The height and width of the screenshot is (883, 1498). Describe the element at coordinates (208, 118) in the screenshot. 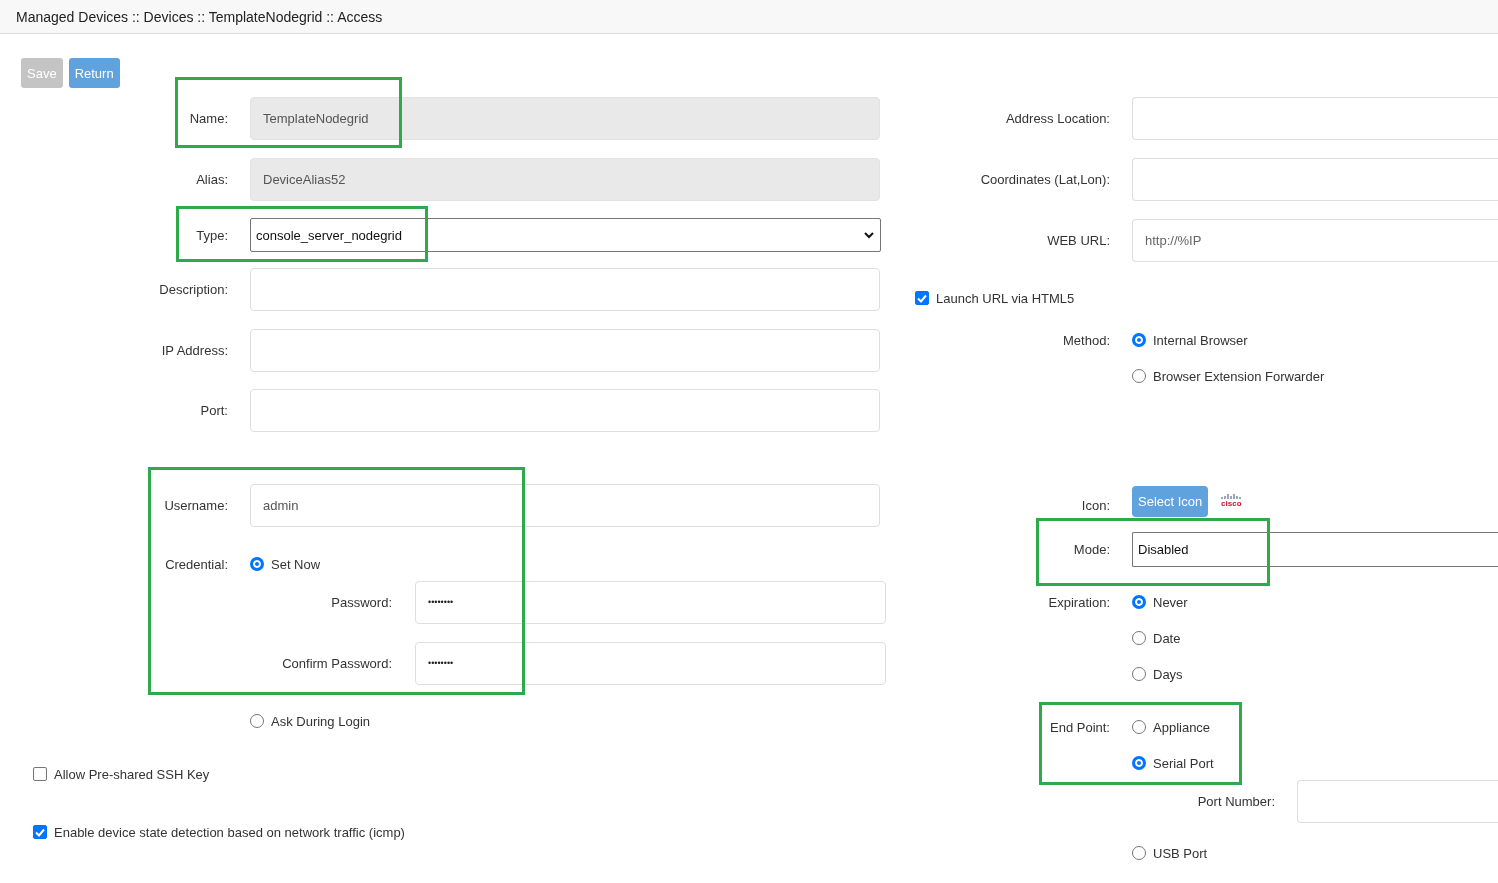

I see `field-label: Name:` at that location.